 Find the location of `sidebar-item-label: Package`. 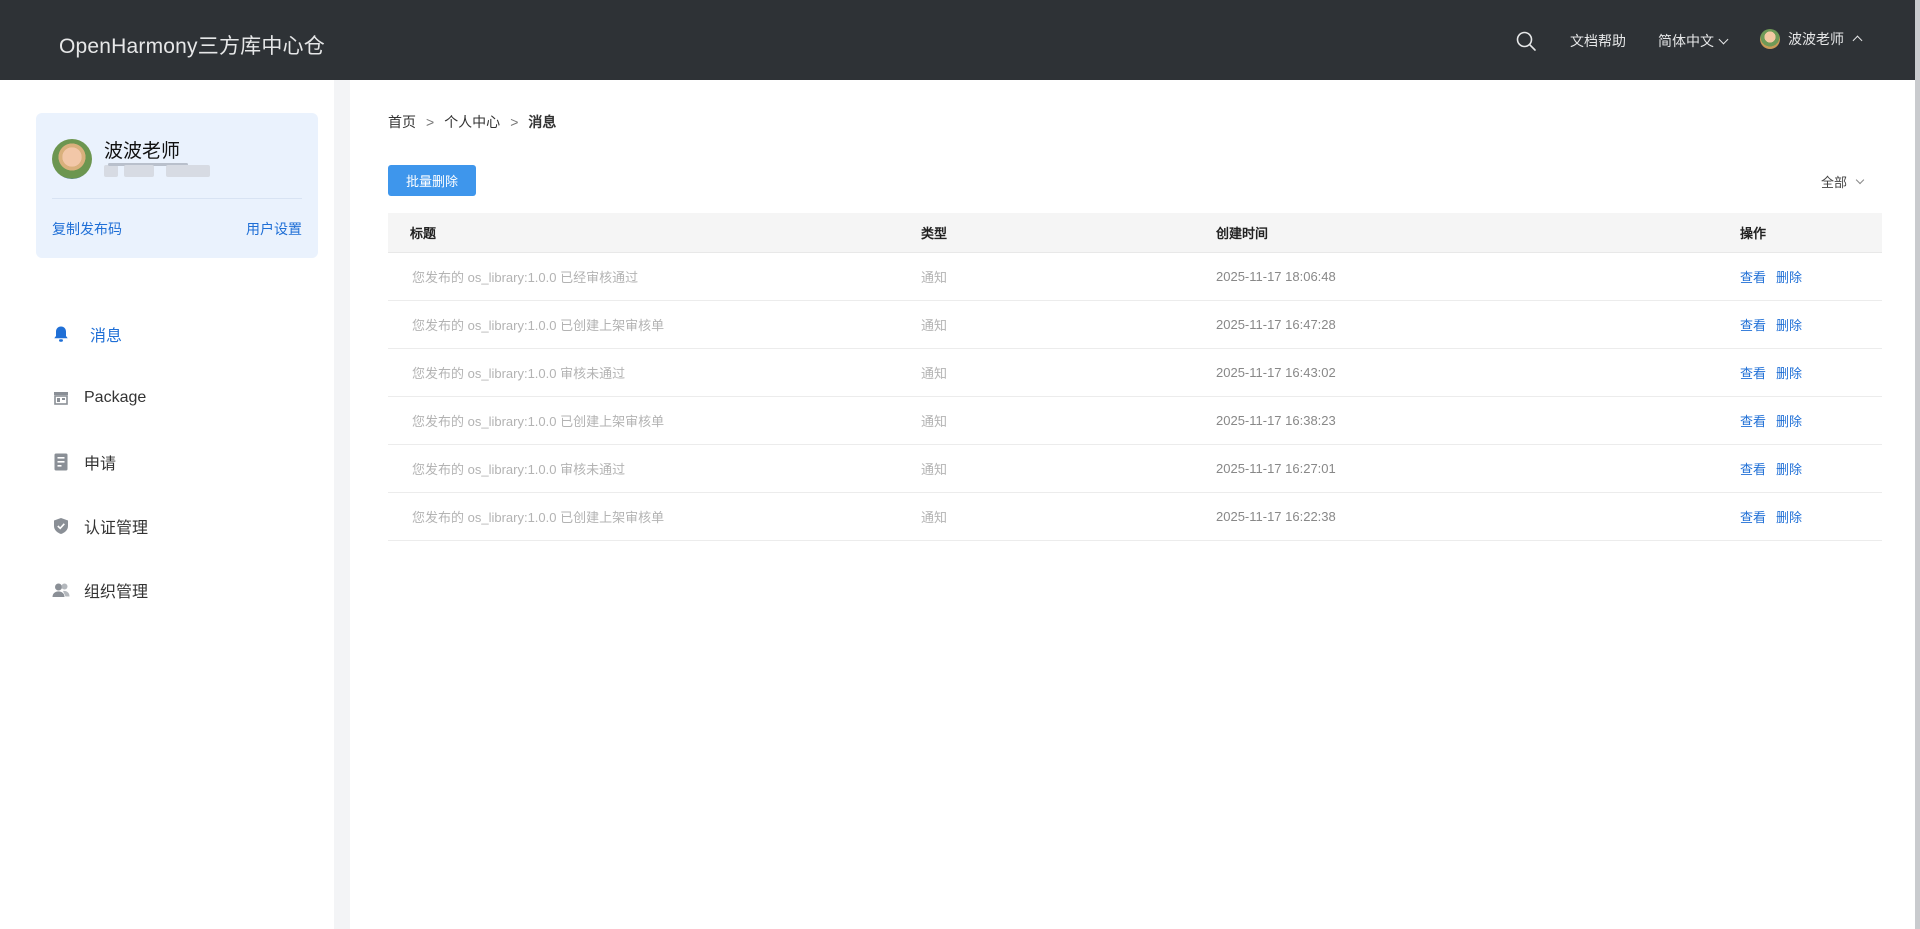

sidebar-item-label: Package is located at coordinates (115, 397).